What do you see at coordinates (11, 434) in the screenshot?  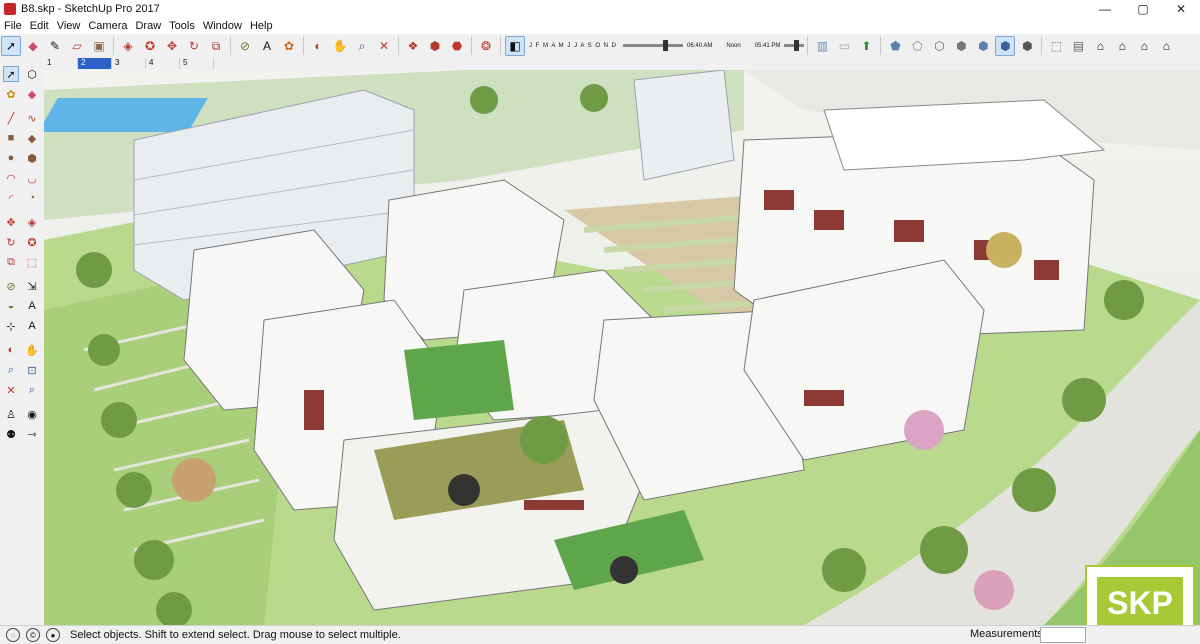 I see `walk-icon: ⚉` at bounding box center [11, 434].